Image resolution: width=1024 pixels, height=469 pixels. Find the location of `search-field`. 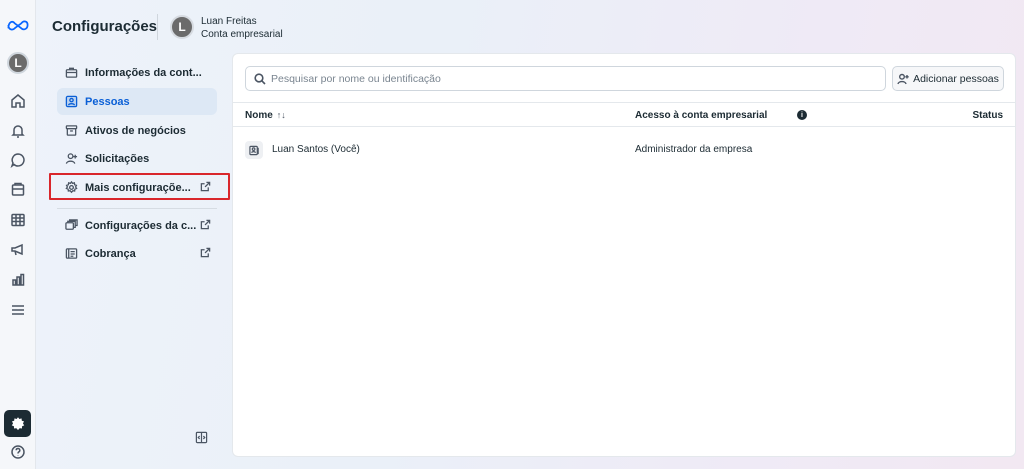

search-field is located at coordinates (565, 78).